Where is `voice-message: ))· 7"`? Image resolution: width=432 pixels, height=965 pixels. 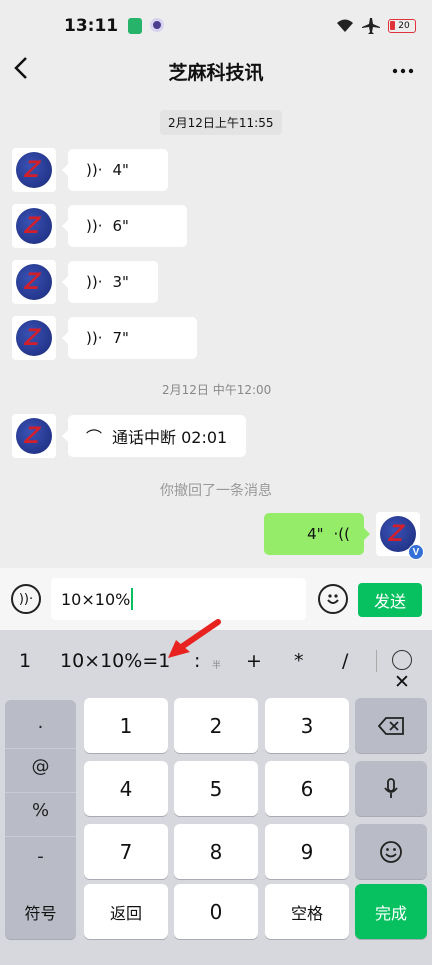 voice-message: ))· 7" is located at coordinates (129, 338).